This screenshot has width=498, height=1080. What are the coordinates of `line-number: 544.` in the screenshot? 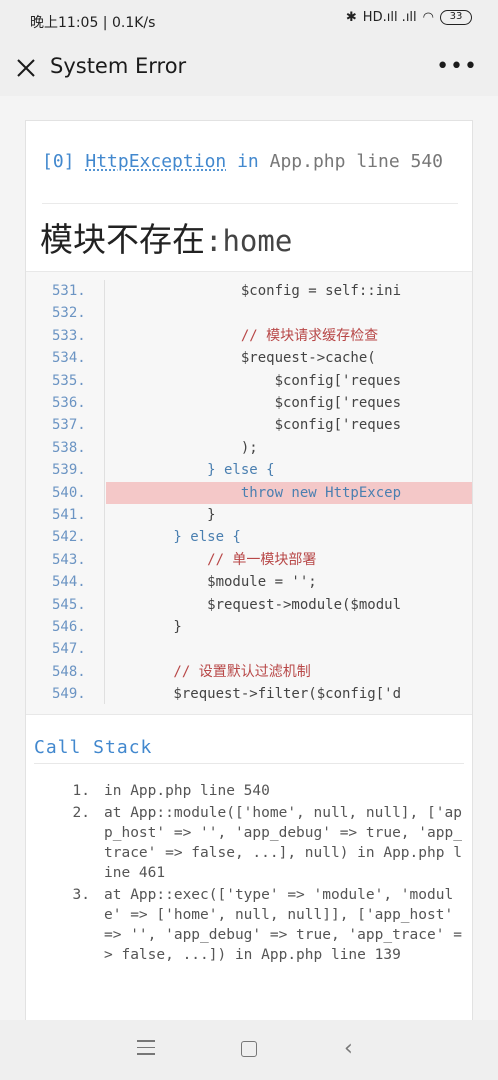 It's located at (69, 582).